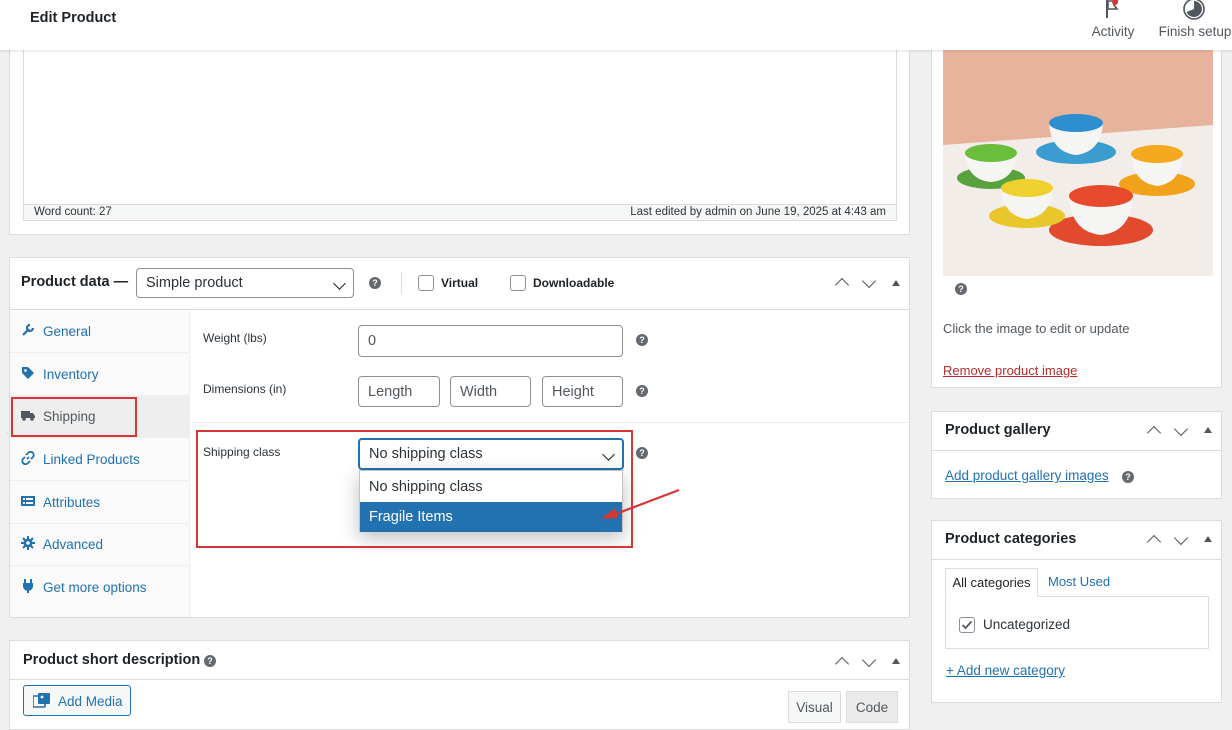  Describe the element at coordinates (642, 340) in the screenshot. I see `weight-help-icon: ?` at that location.